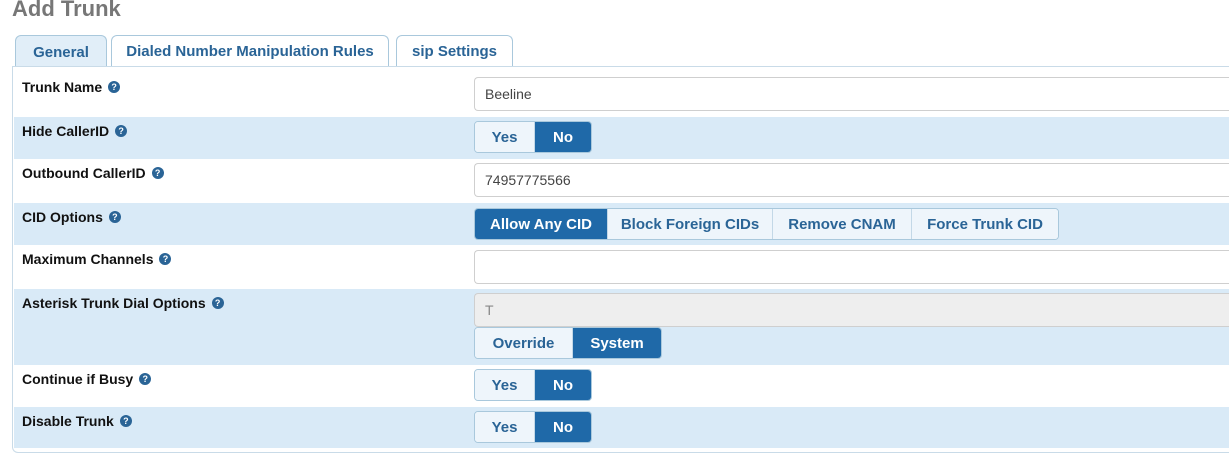 Image resolution: width=1229 pixels, height=462 pixels. I want to click on tab-general: General, so click(61, 51).